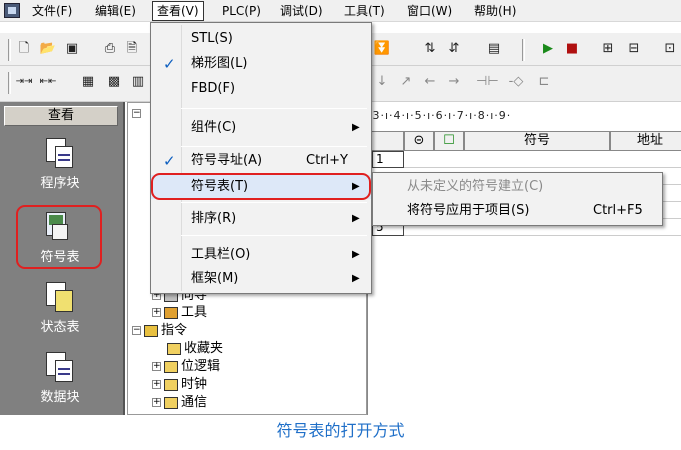 Image resolution: width=681 pixels, height=450 pixels. I want to click on stop-icon: ■, so click(572, 49).